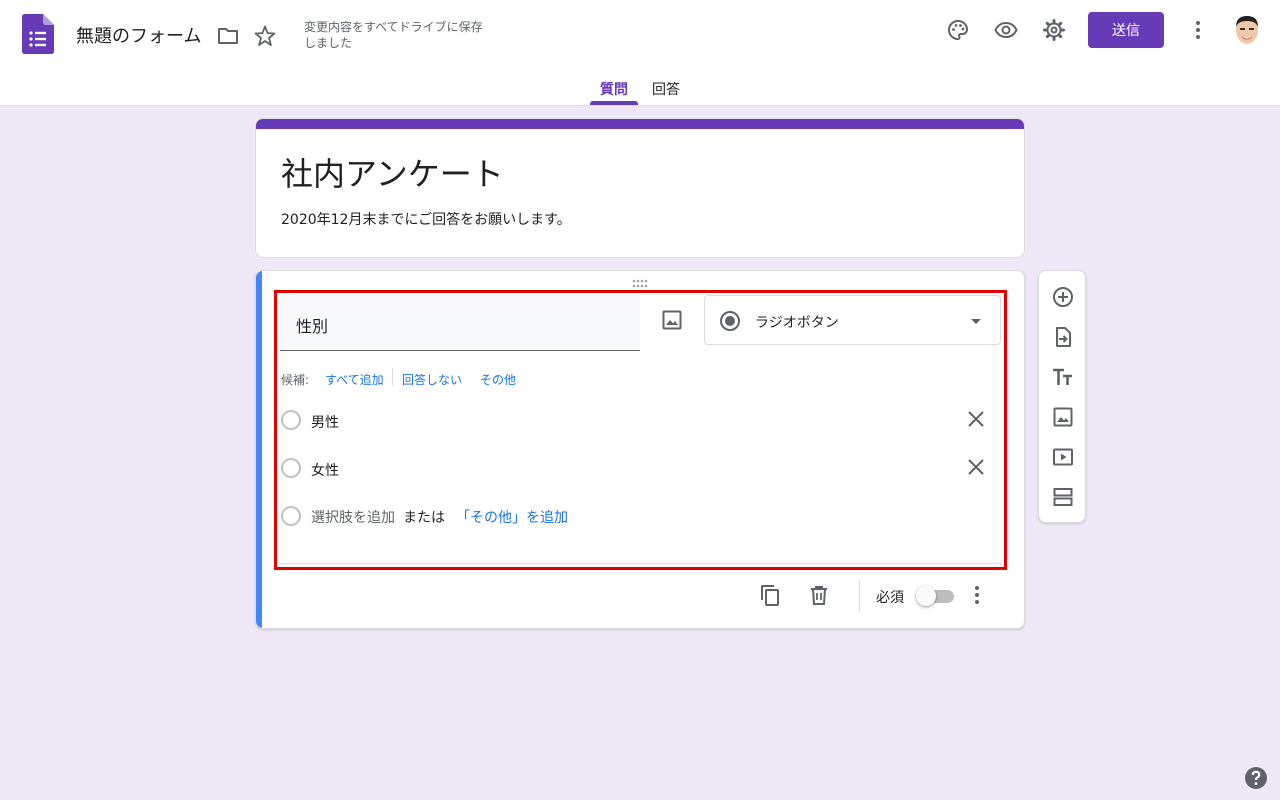 The height and width of the screenshot is (800, 1280). What do you see at coordinates (1063, 497) in the screenshot?
I see `add-section-icon` at bounding box center [1063, 497].